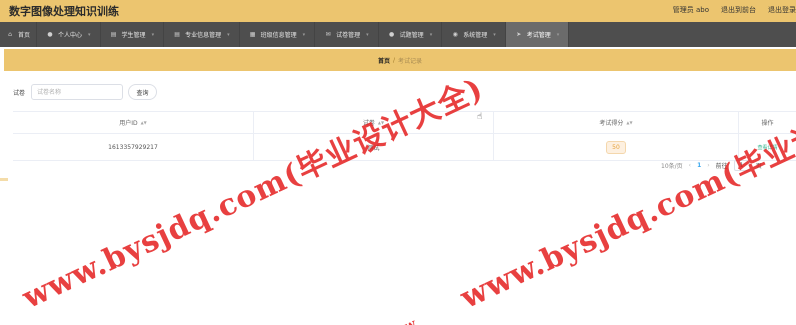  Describe the element at coordinates (4, 179) in the screenshot. I see `content-frame-edge` at that location.